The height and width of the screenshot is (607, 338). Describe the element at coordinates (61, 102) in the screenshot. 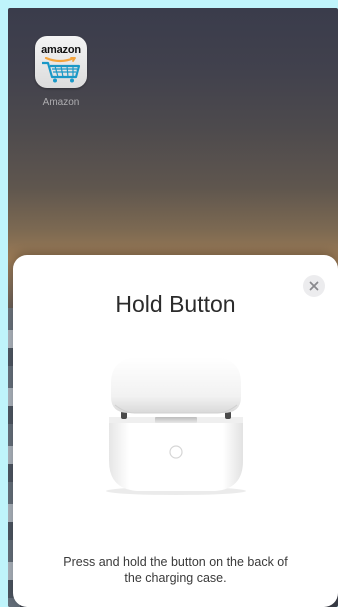

I see `amazon-app-label: Amazon` at that location.